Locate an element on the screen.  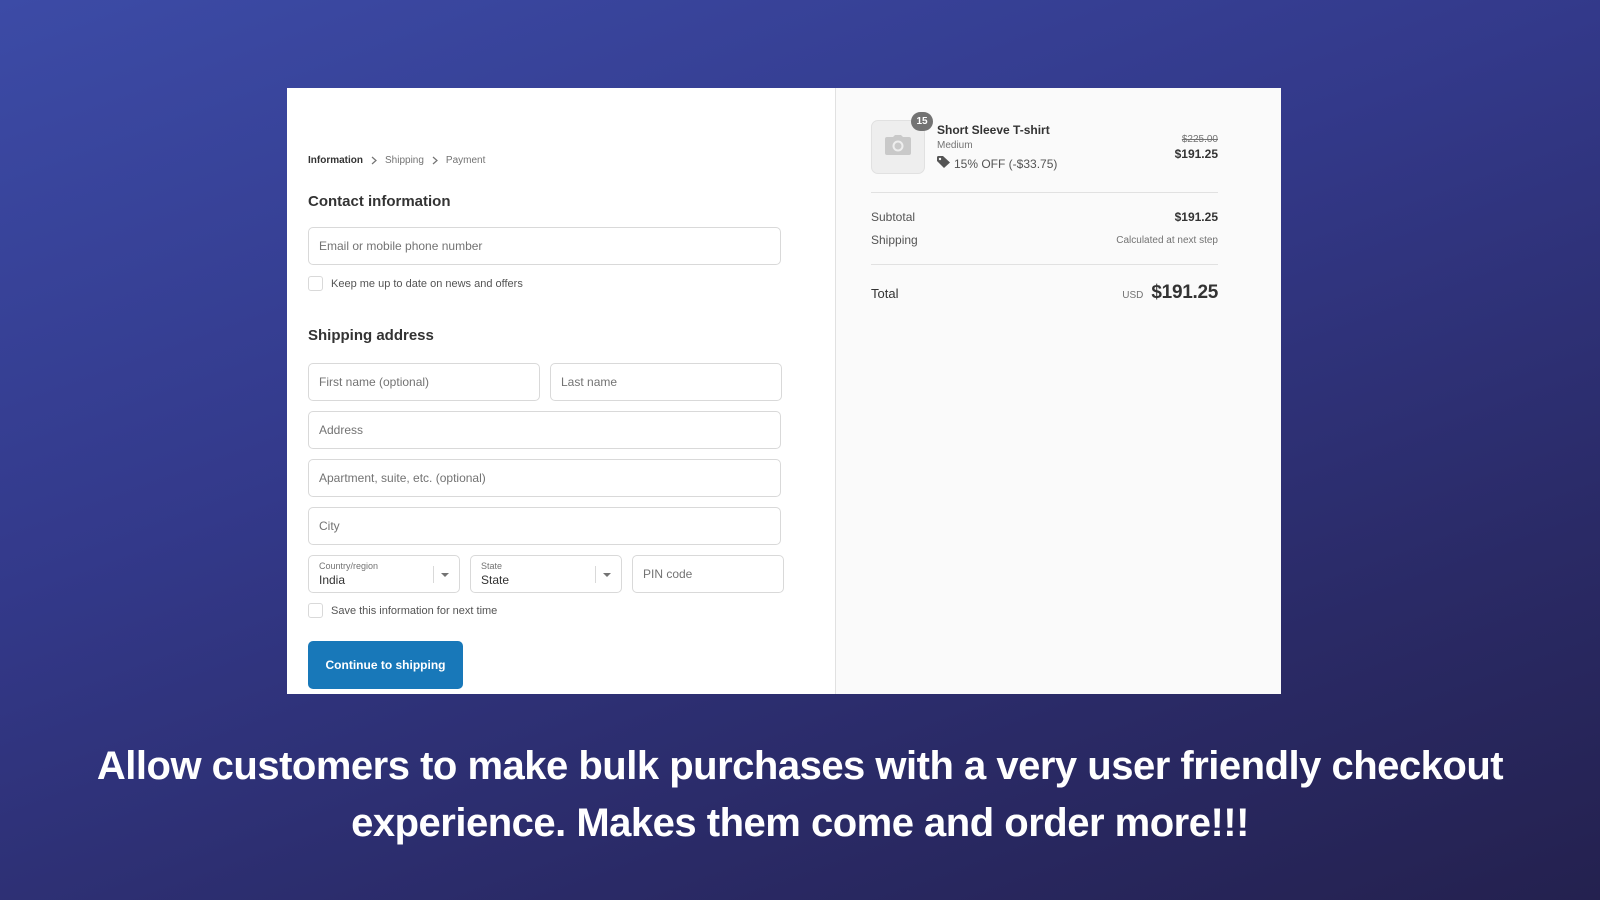
pin-code-field is located at coordinates (708, 574).